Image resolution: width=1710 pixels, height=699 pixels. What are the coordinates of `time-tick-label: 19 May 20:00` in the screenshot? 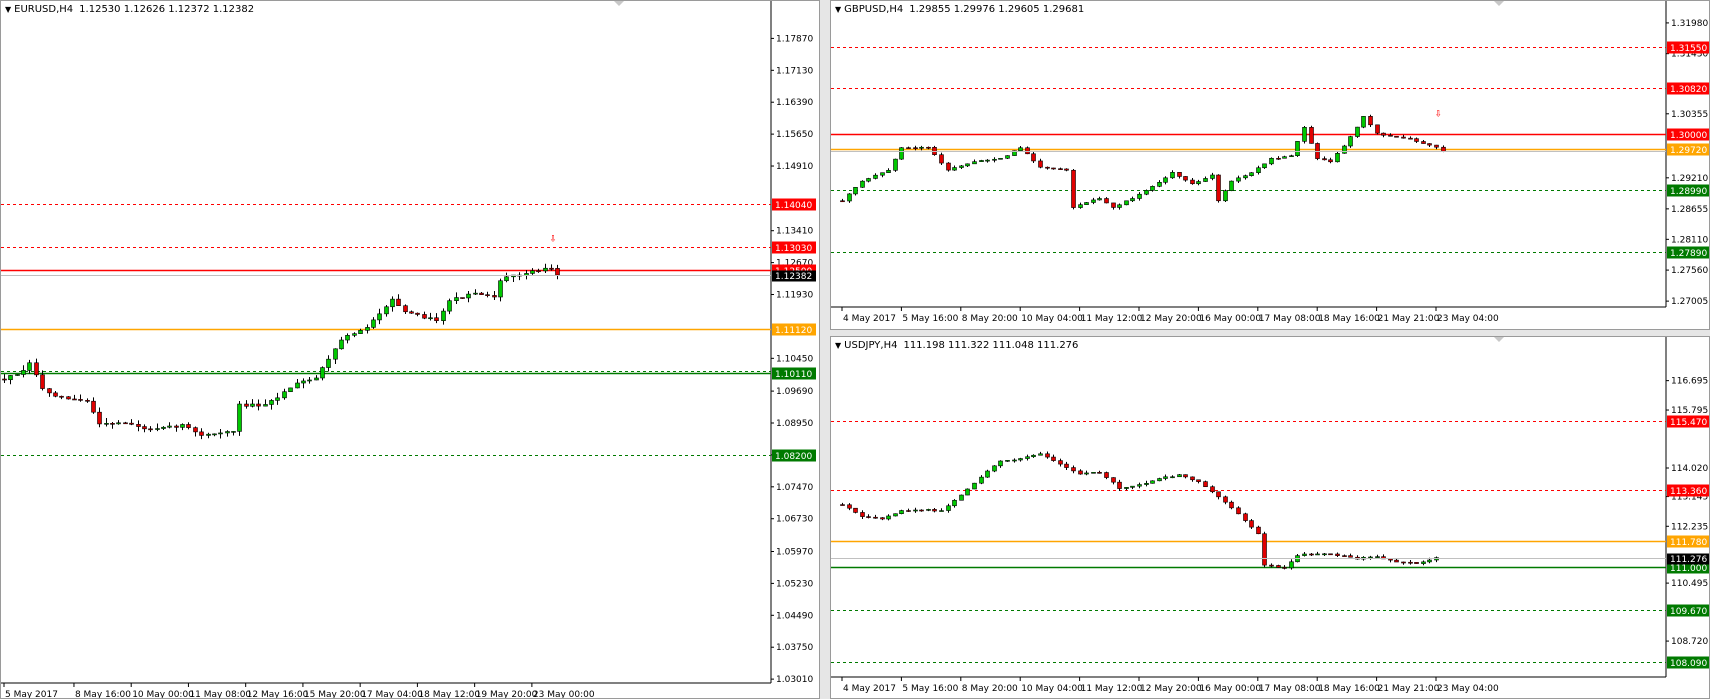 It's located at (507, 694).